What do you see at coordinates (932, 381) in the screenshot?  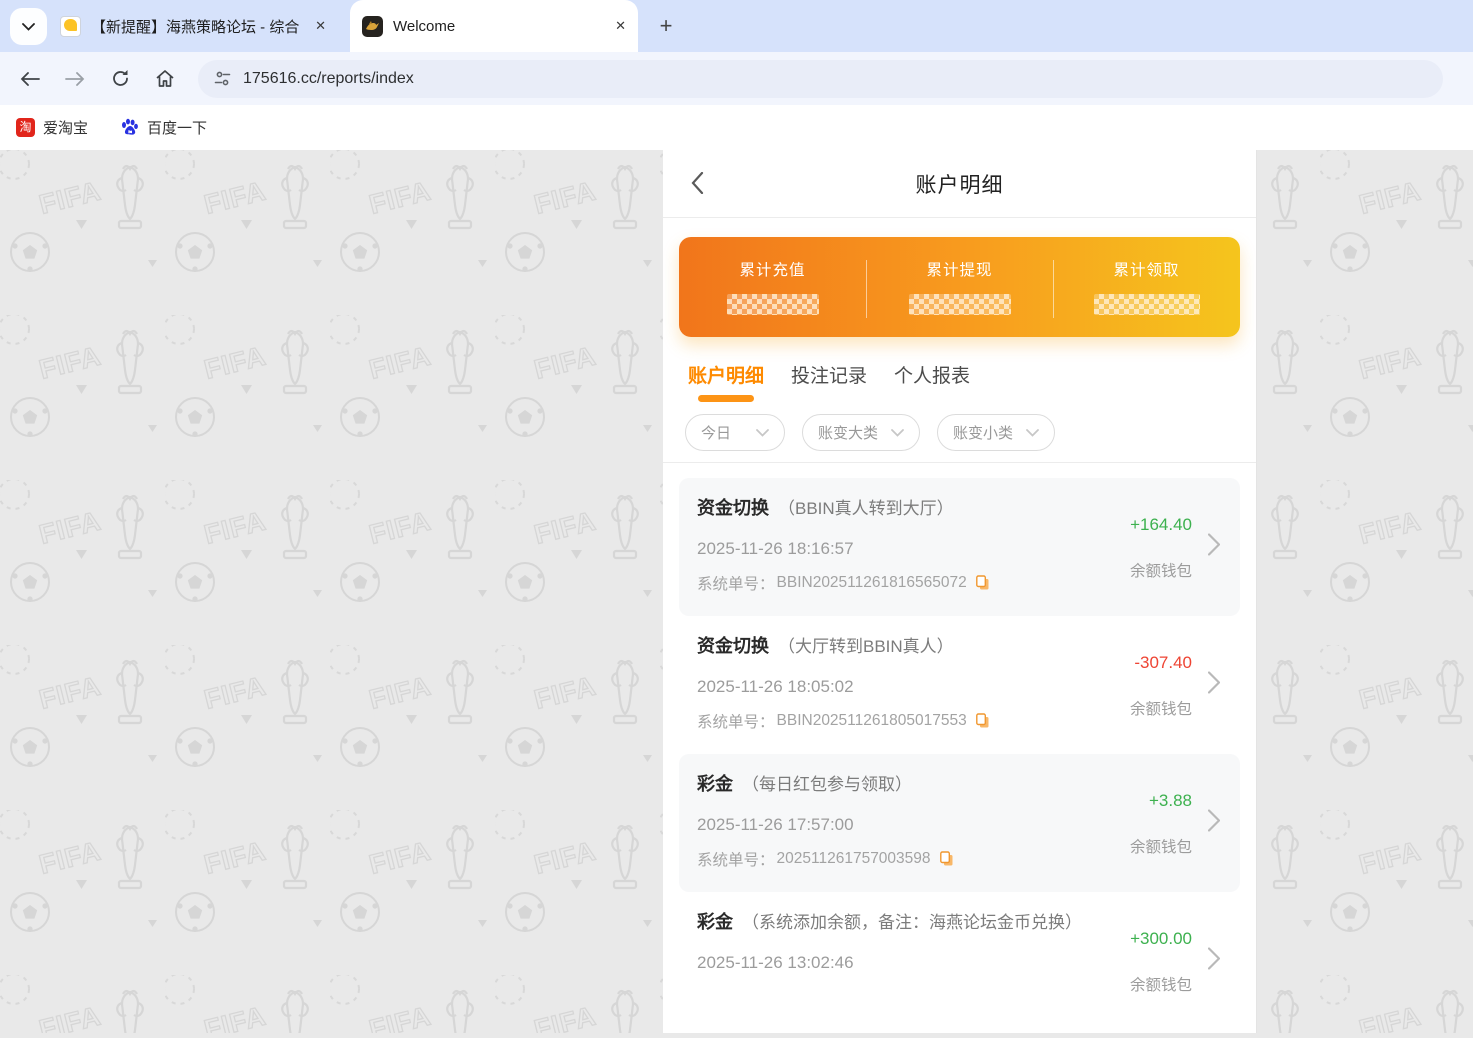 I see `tab-personal-report: 个人报表` at bounding box center [932, 381].